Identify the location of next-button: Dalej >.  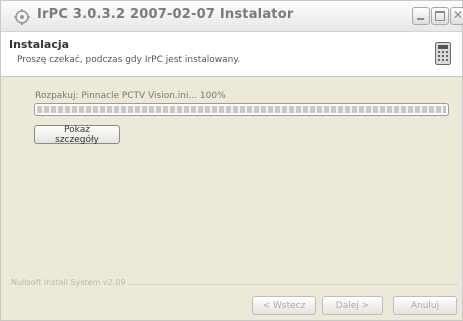
(352, 305).